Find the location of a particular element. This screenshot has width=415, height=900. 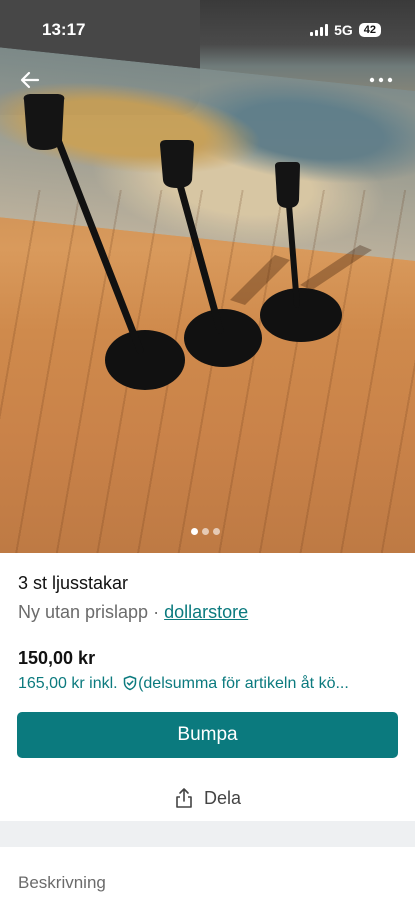

listing-price: 150,00 kr is located at coordinates (57, 658).